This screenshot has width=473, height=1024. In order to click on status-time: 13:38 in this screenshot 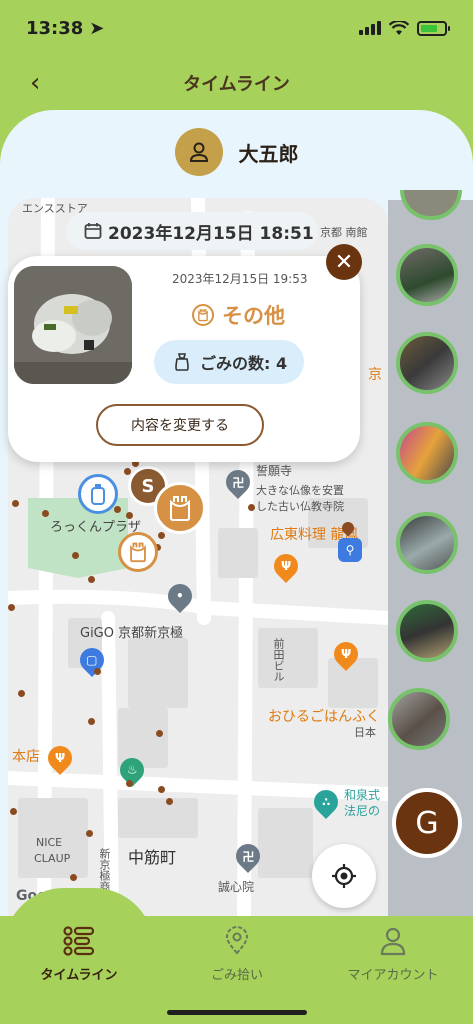, I will do `click(55, 28)`.